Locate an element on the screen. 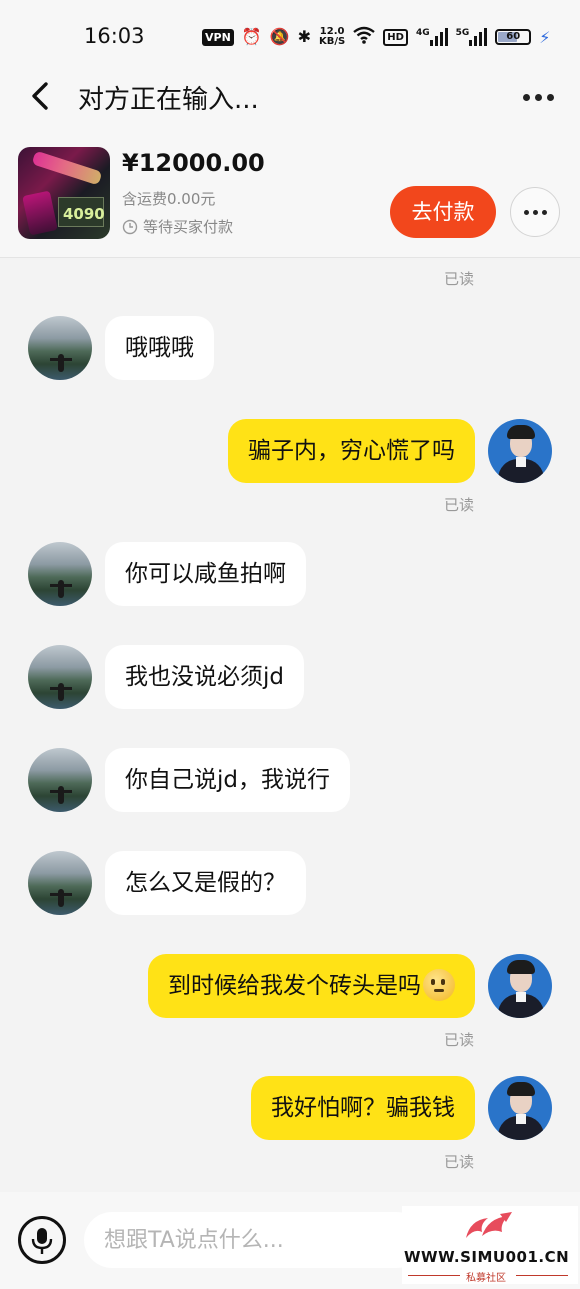 The image size is (580, 1289). chevron-left-icon is located at coordinates (40, 96).